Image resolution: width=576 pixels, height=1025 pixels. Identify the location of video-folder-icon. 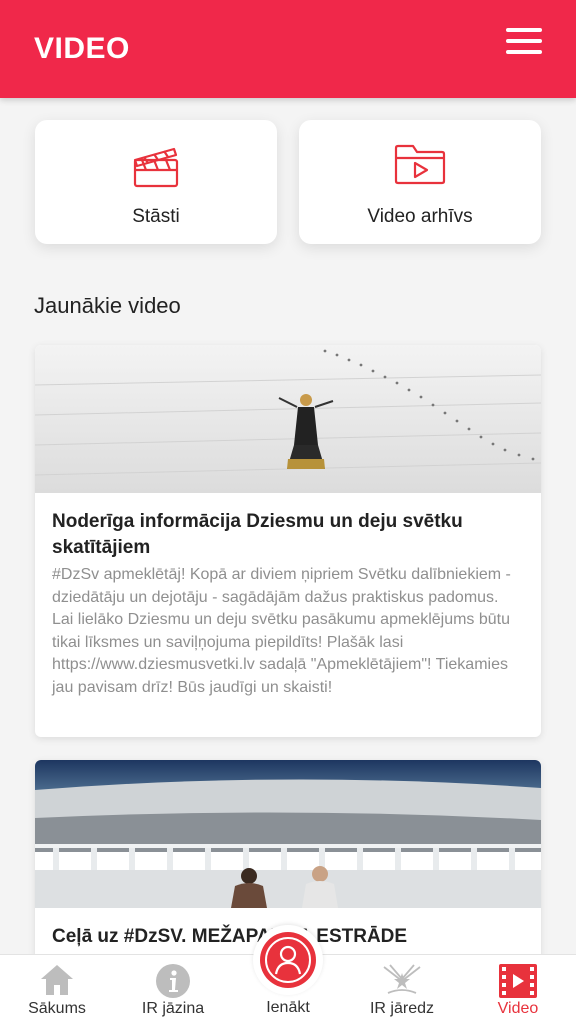
(420, 165).